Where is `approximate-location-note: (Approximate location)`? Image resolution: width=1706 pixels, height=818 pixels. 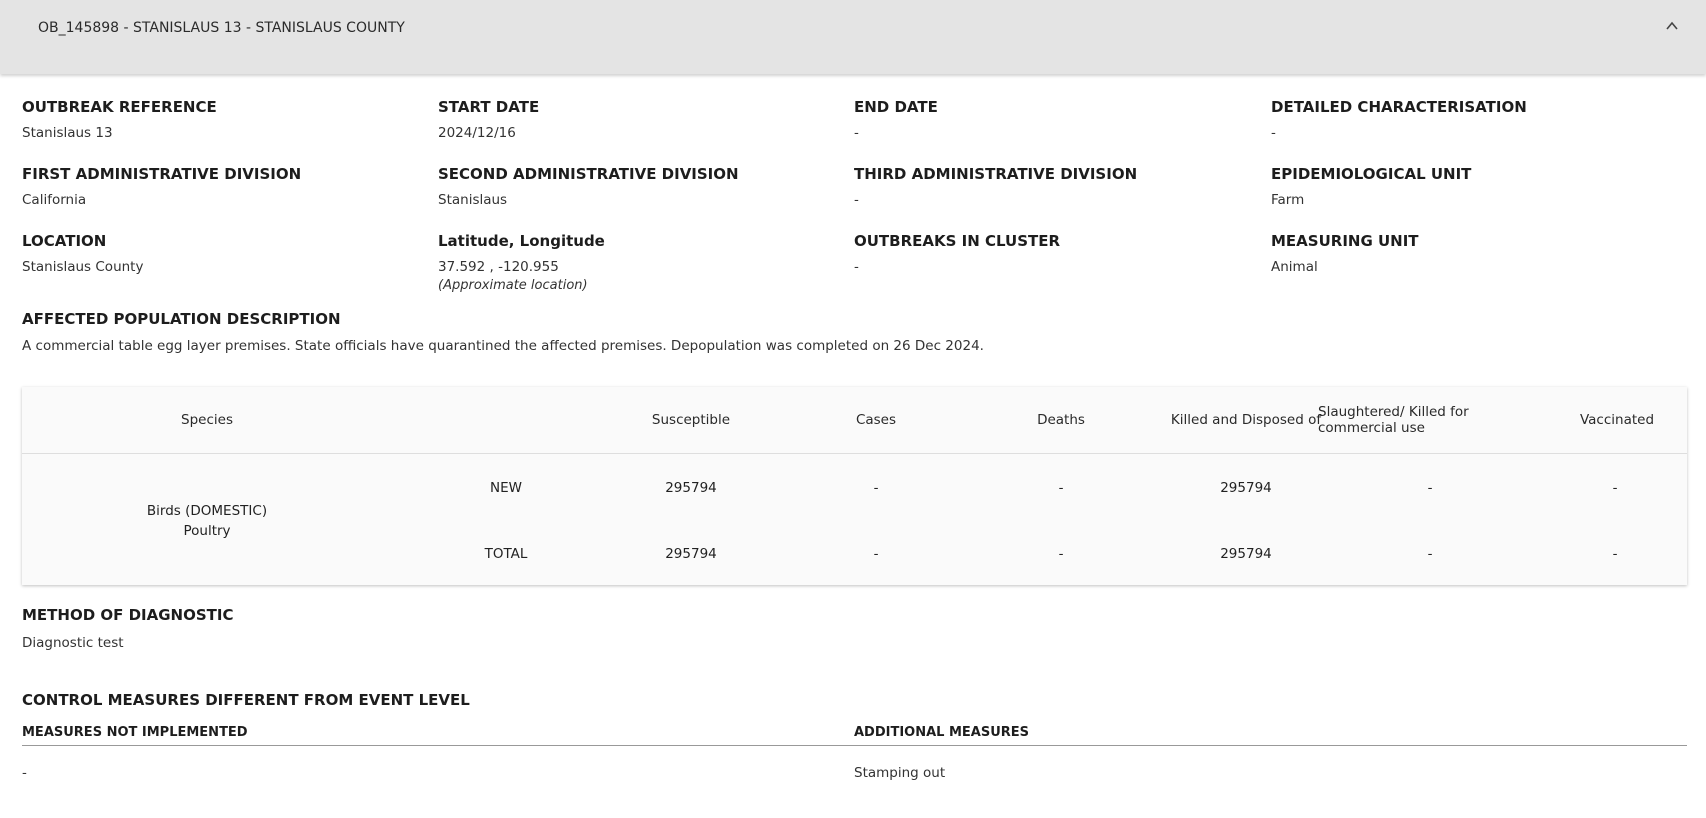 approximate-location-note: (Approximate location) is located at coordinates (513, 285).